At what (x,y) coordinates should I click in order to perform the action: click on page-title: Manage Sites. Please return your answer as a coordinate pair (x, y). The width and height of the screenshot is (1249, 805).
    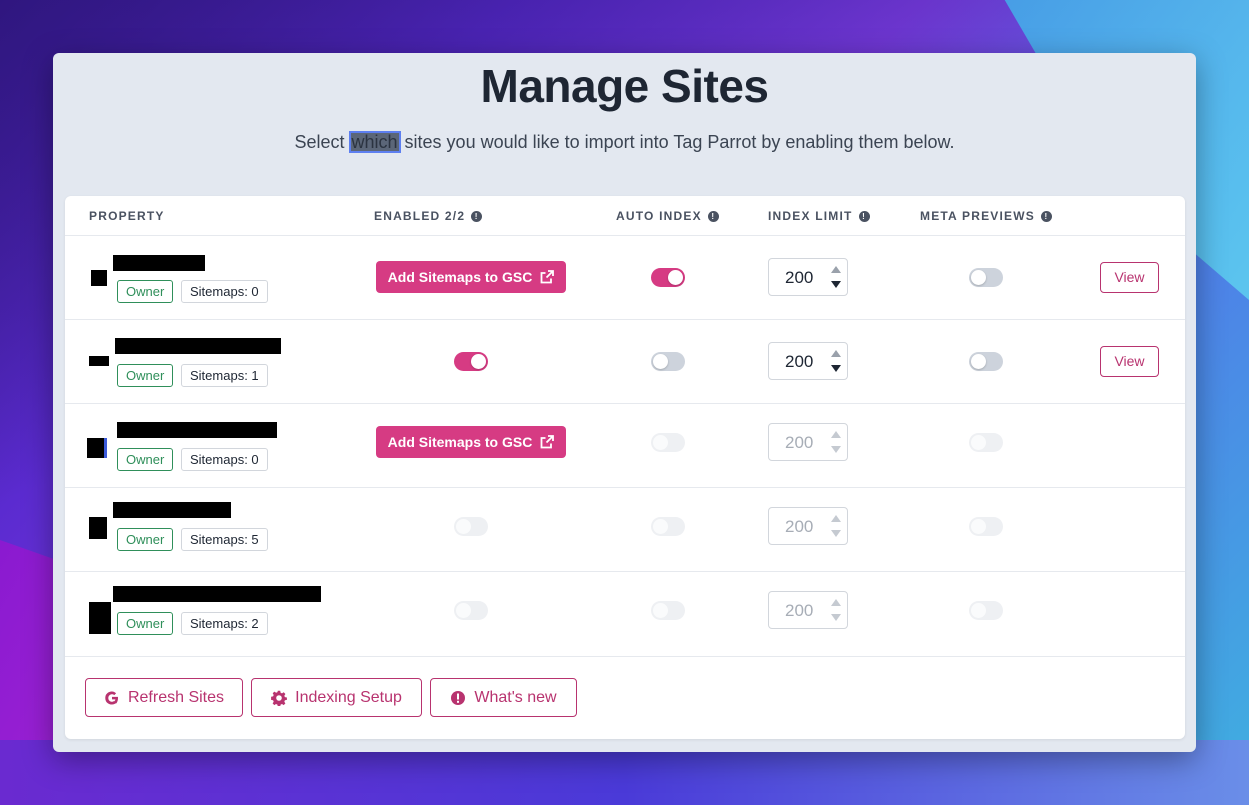
    Looking at the image, I should click on (625, 86).